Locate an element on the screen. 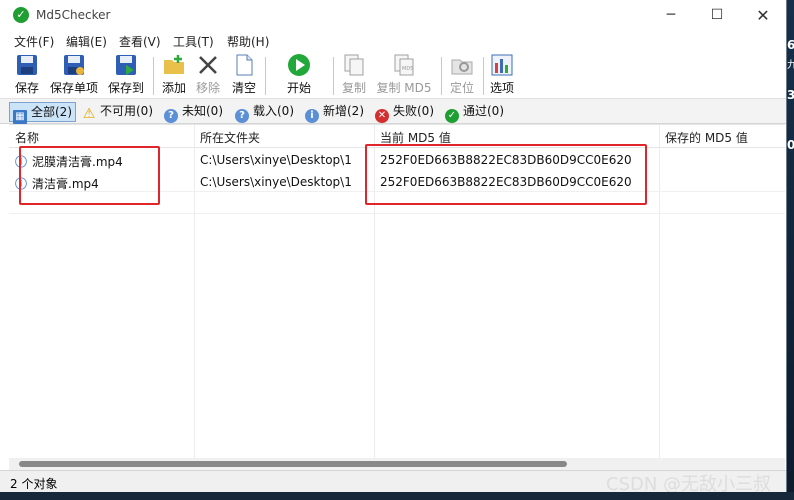  annotation-box-md5 is located at coordinates (506, 174).